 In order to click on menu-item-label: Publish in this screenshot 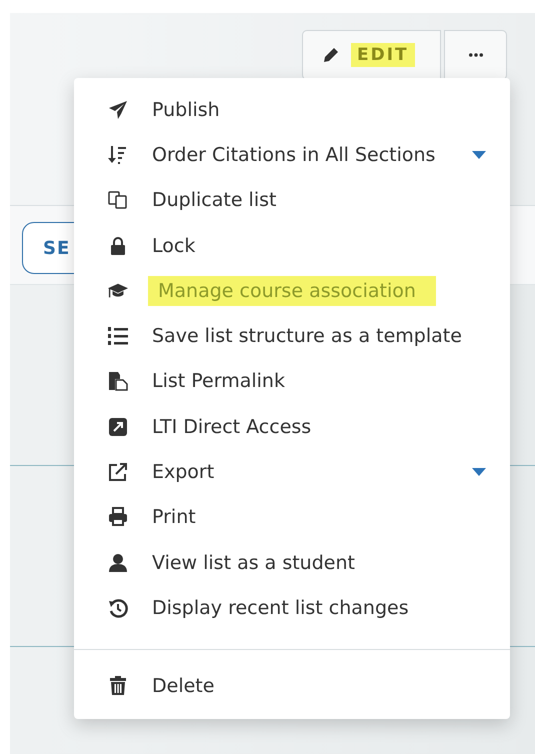, I will do `click(186, 110)`.